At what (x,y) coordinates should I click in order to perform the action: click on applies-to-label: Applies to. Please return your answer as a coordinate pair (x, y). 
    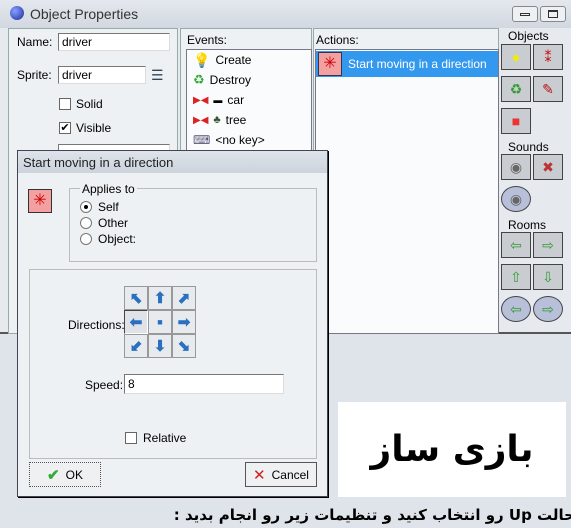
    Looking at the image, I should click on (108, 189).